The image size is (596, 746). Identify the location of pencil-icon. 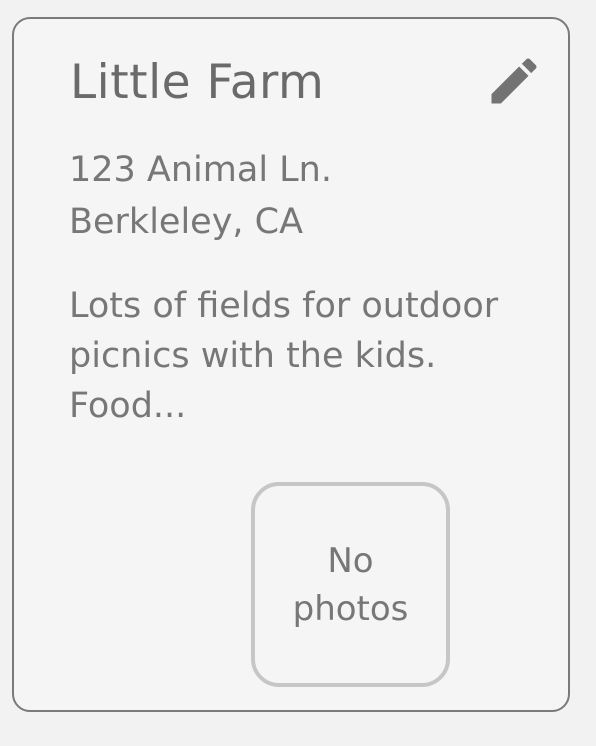
(514, 81).